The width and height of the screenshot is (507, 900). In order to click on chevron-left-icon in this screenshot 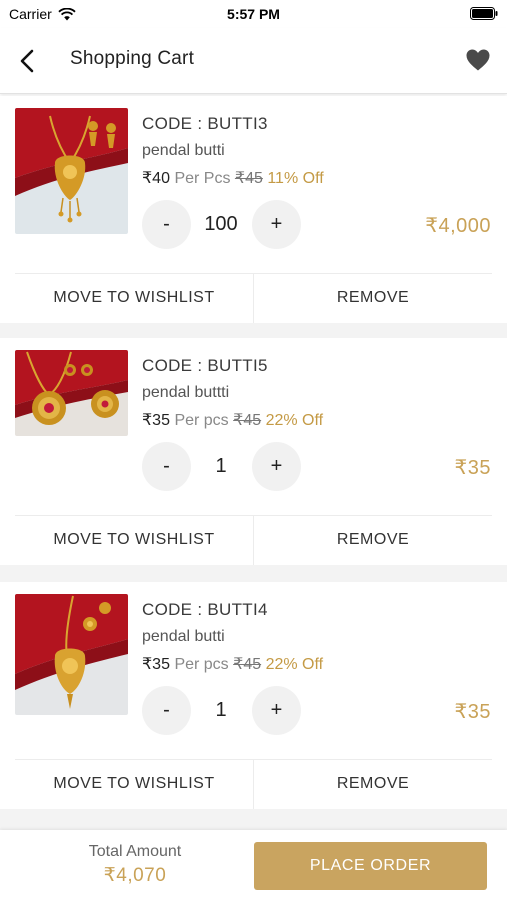, I will do `click(28, 61)`.